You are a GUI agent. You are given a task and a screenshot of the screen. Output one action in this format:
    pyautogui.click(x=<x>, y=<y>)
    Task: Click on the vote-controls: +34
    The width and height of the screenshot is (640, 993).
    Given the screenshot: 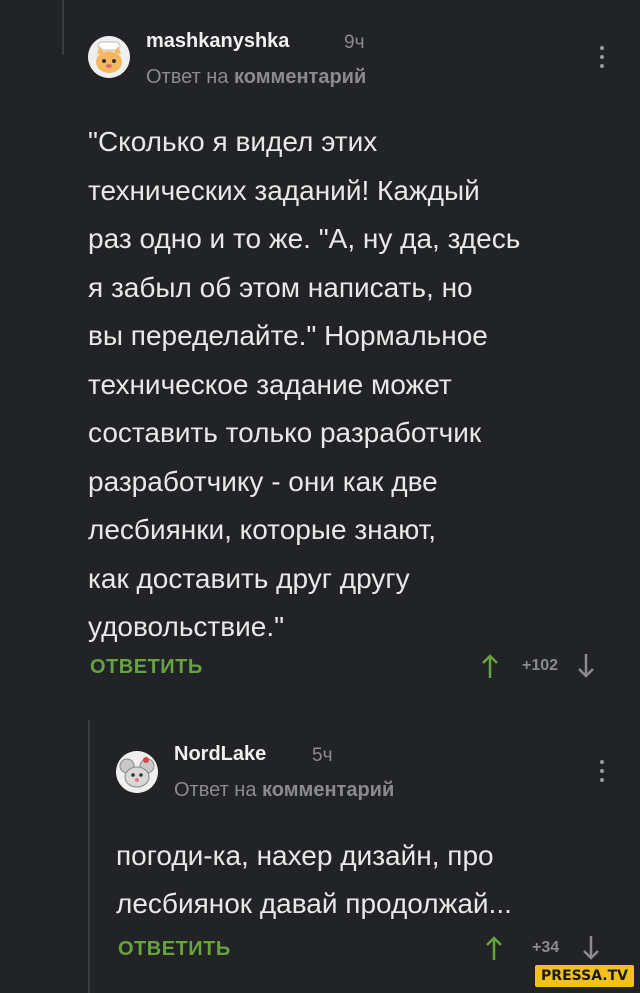 What is the action you would take?
    pyautogui.click(x=542, y=948)
    